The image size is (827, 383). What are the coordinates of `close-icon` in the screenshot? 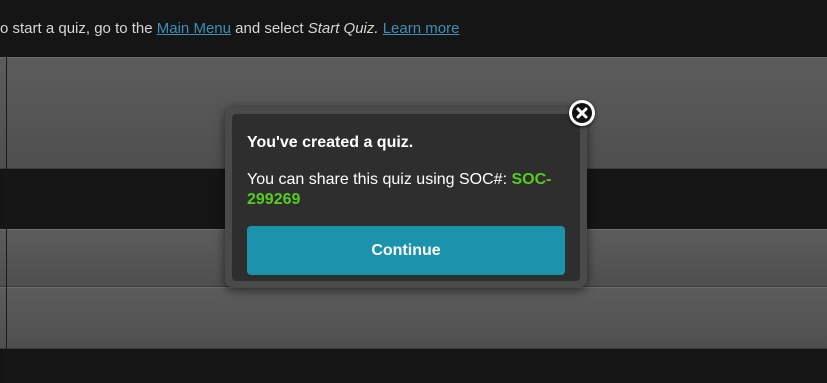 It's located at (582, 113).